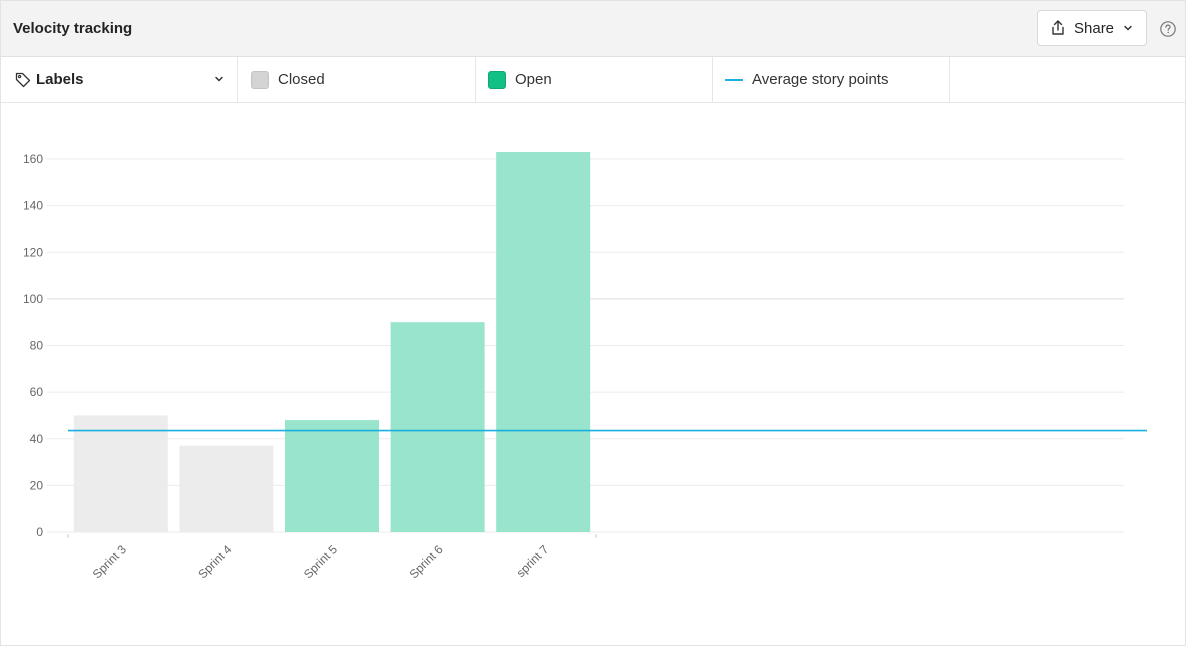  I want to click on legend-item-closed: Closed, so click(357, 79).